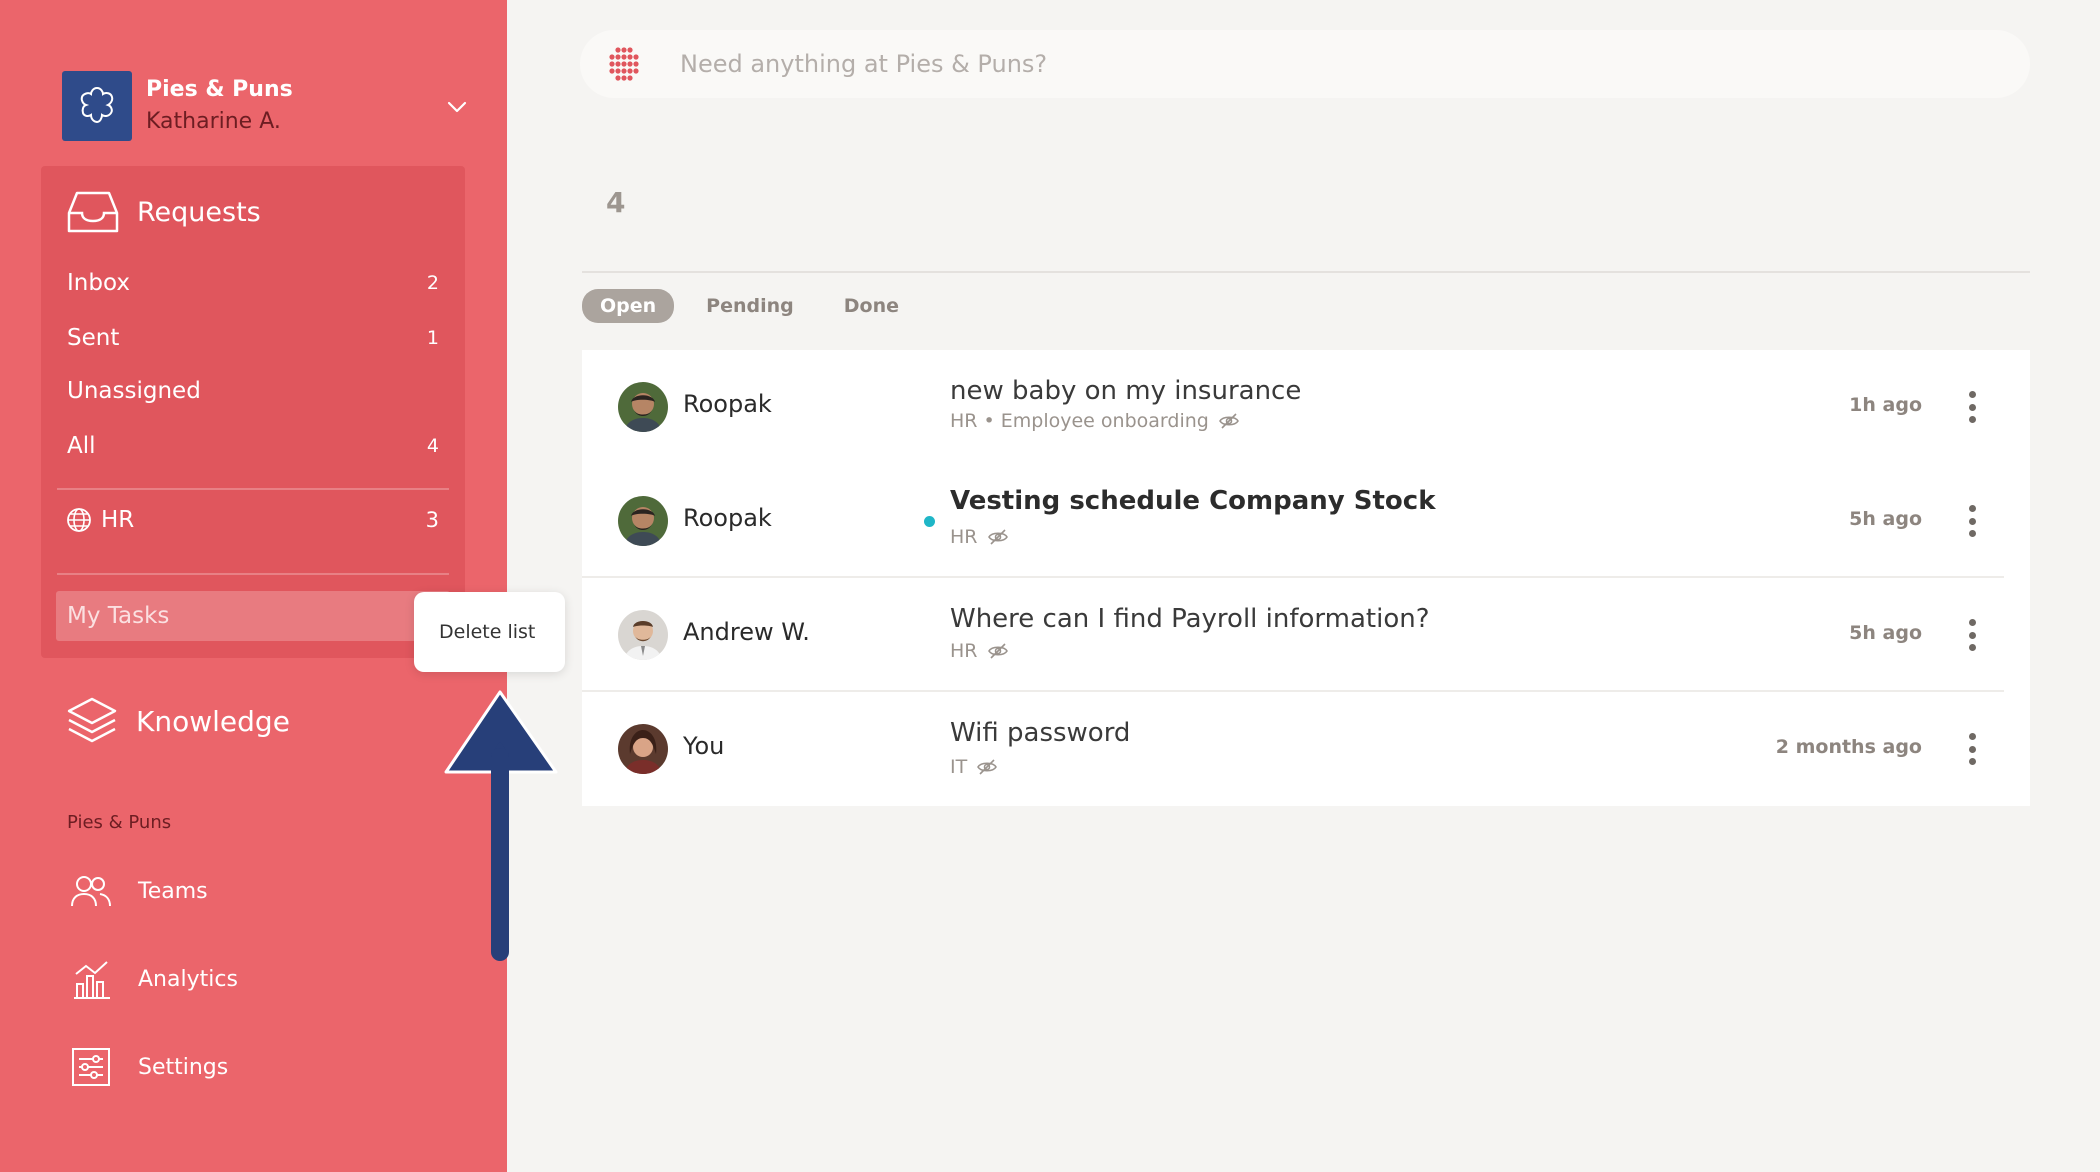 This screenshot has height=1172, width=2100. Describe the element at coordinates (871, 306) in the screenshot. I see `tab-done: Done` at that location.